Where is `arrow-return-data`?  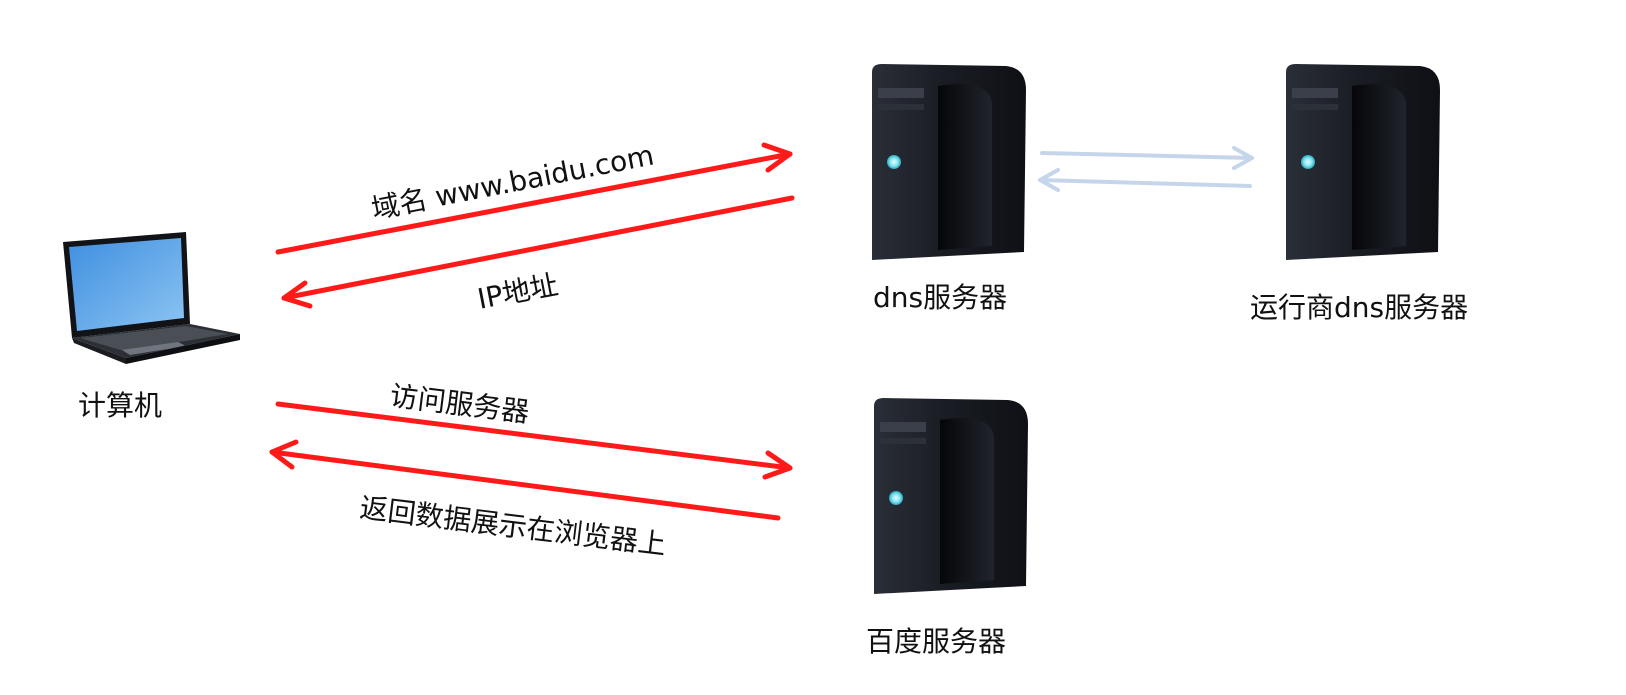
arrow-return-data is located at coordinates (525, 480).